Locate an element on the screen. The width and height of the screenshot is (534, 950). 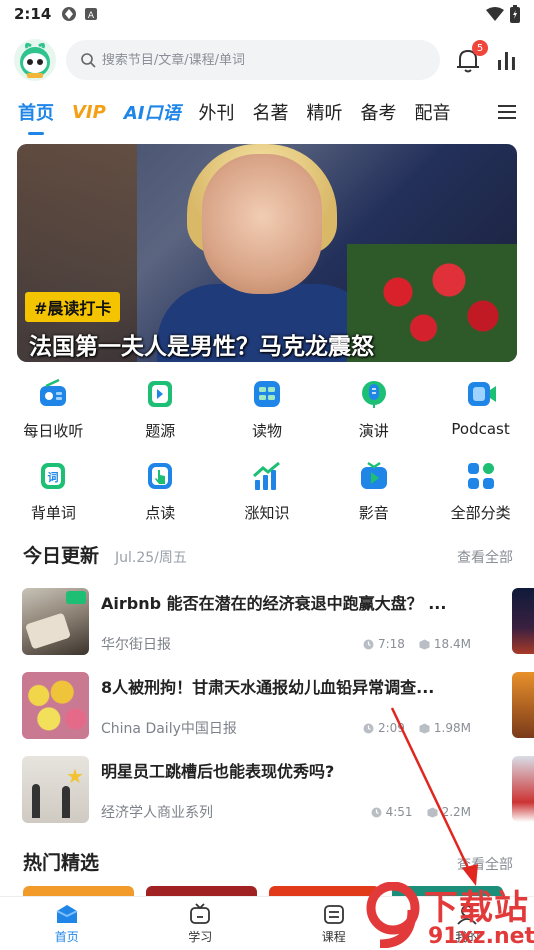
video-badge-icon is located at coordinates (76, 597).